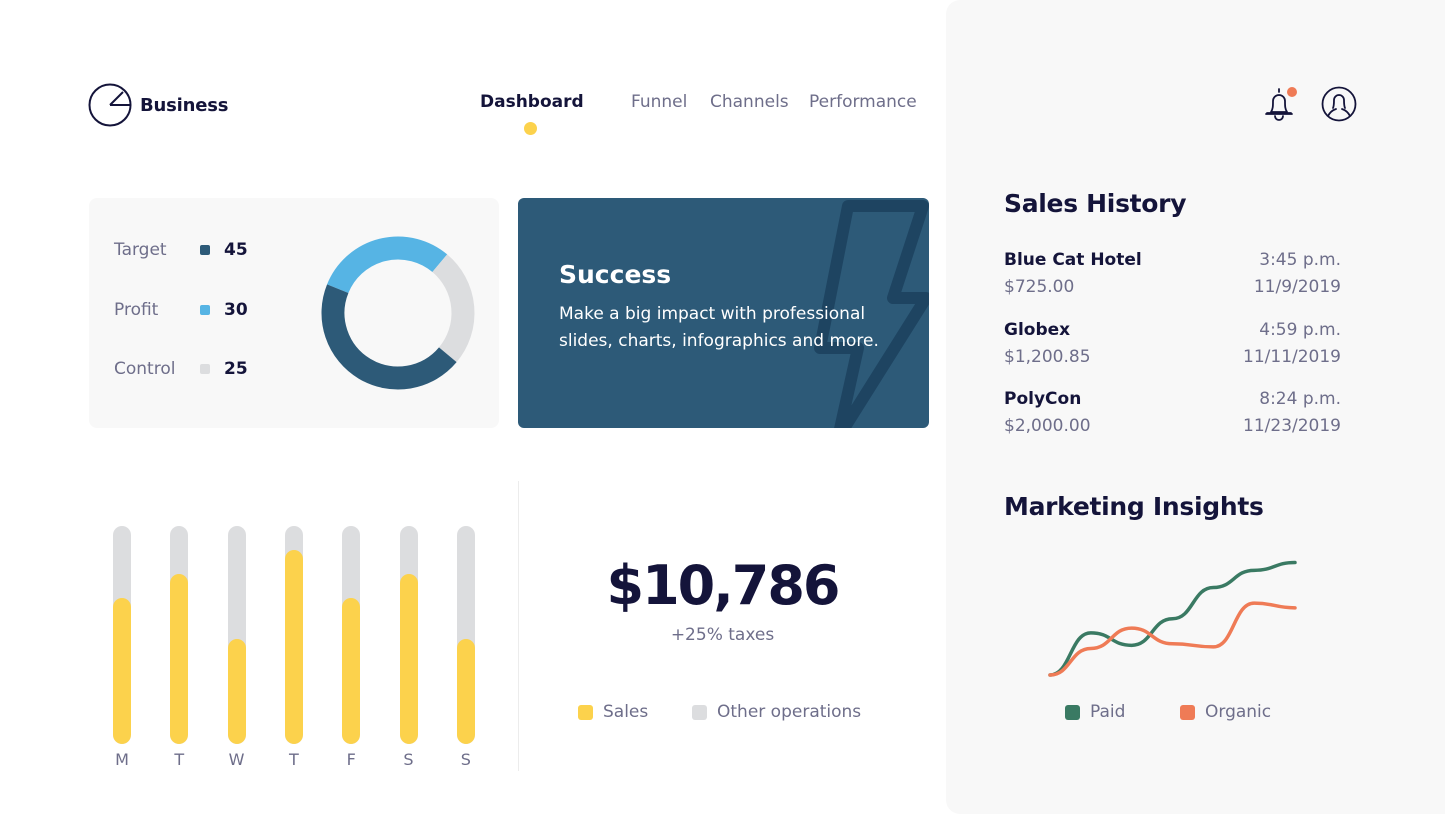  Describe the element at coordinates (1339, 104) in the screenshot. I see `user-icon` at that location.